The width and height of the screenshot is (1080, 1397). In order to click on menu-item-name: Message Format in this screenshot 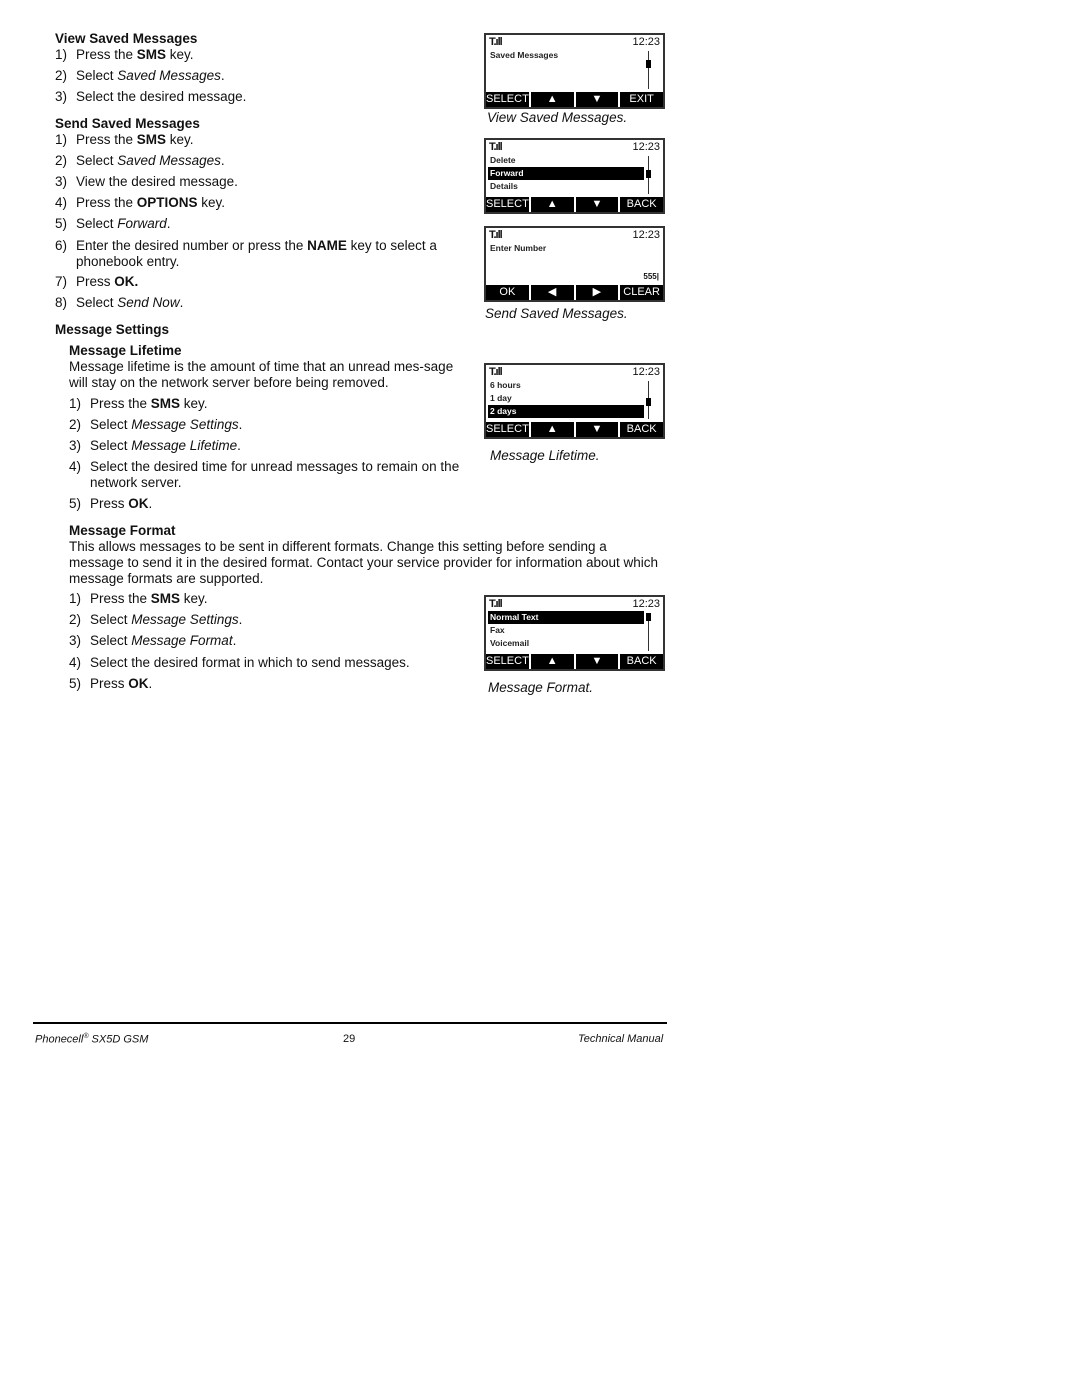, I will do `click(182, 640)`.